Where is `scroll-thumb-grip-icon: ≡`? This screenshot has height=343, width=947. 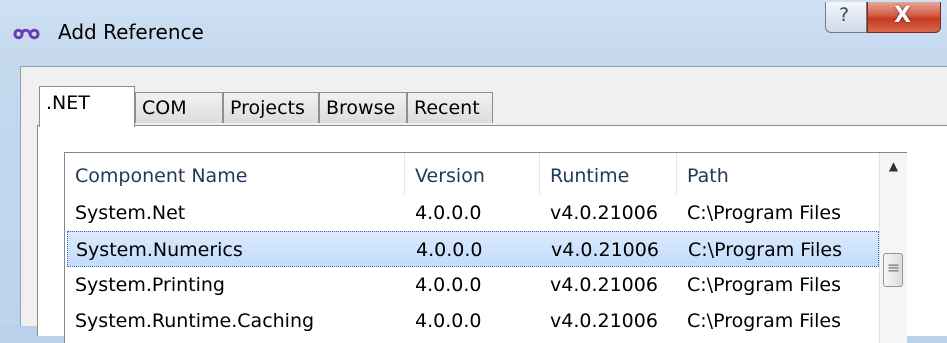
scroll-thumb-grip-icon: ≡ is located at coordinates (894, 267).